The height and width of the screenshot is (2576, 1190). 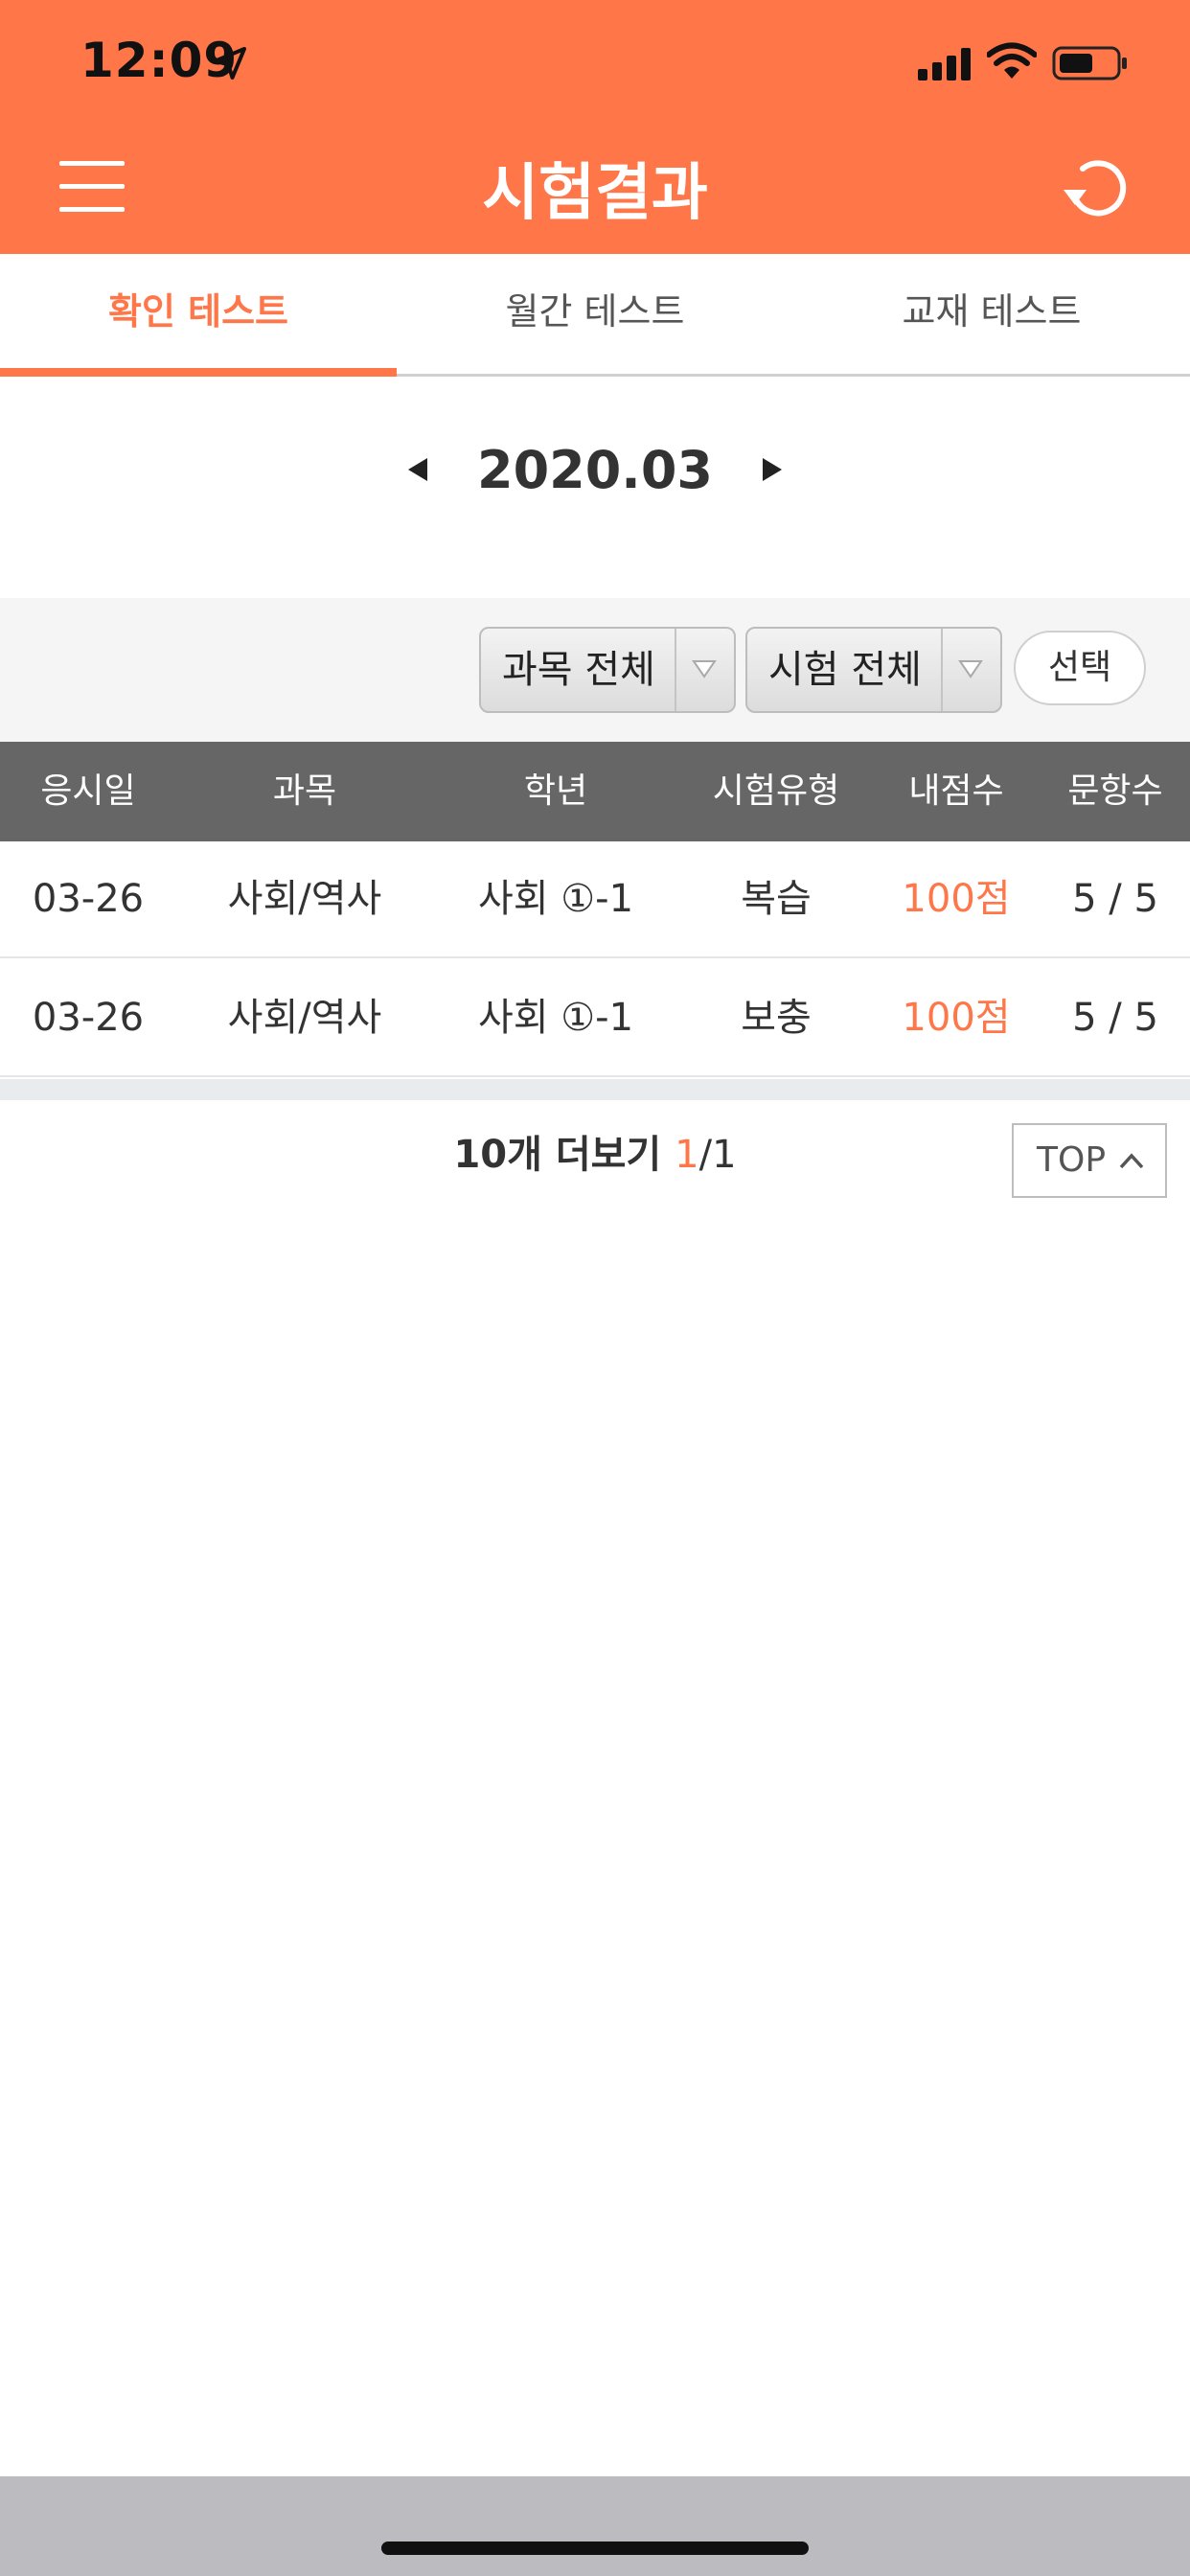 I want to click on exam-select: 시험 전체, so click(x=873, y=670).